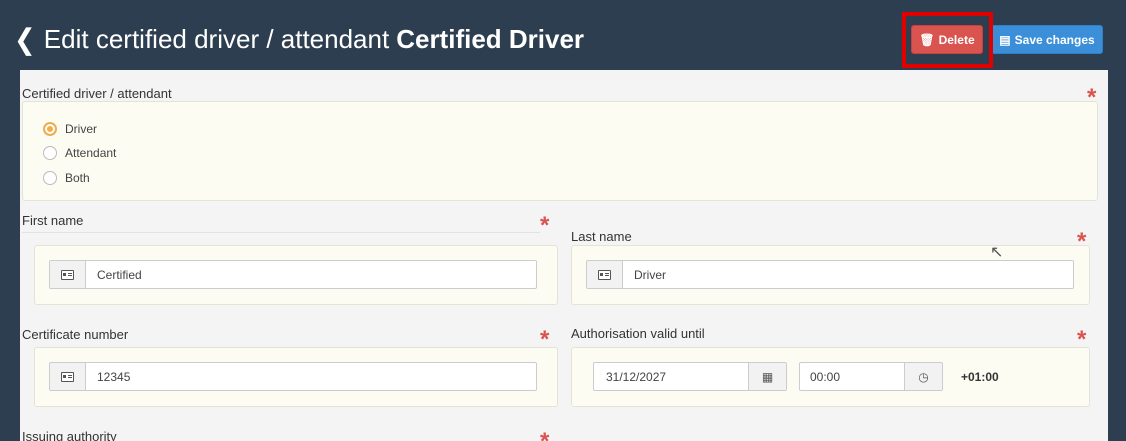 Image resolution: width=1126 pixels, height=441 pixels. I want to click on calendar-icon: ▦, so click(767, 376).